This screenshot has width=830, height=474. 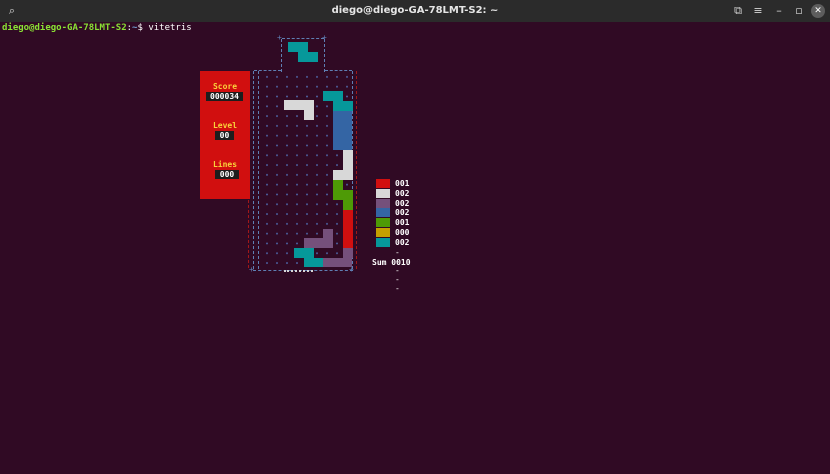 What do you see at coordinates (402, 232) in the screenshot?
I see `stat-count: 000` at bounding box center [402, 232].